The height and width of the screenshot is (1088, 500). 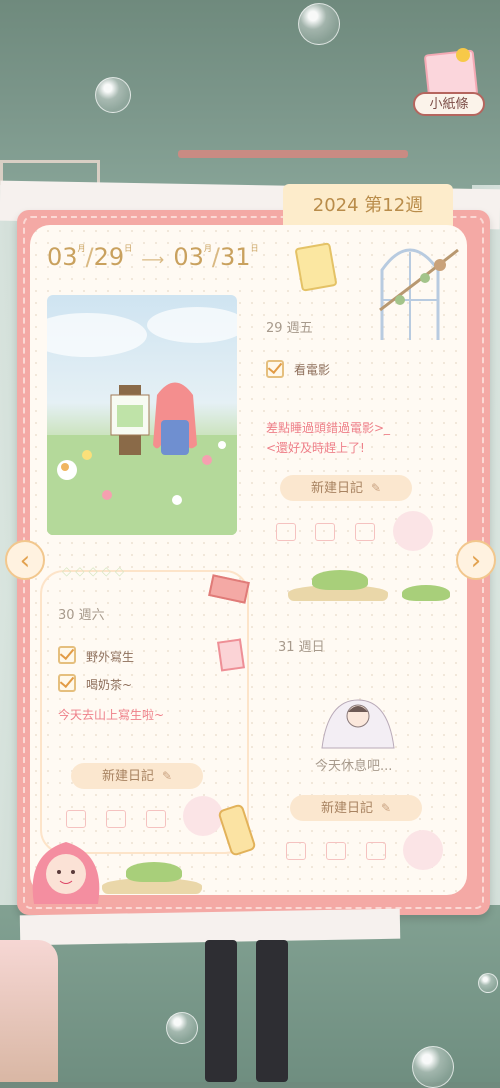 I want to click on task-label: 野外寫生, so click(x=110, y=657).